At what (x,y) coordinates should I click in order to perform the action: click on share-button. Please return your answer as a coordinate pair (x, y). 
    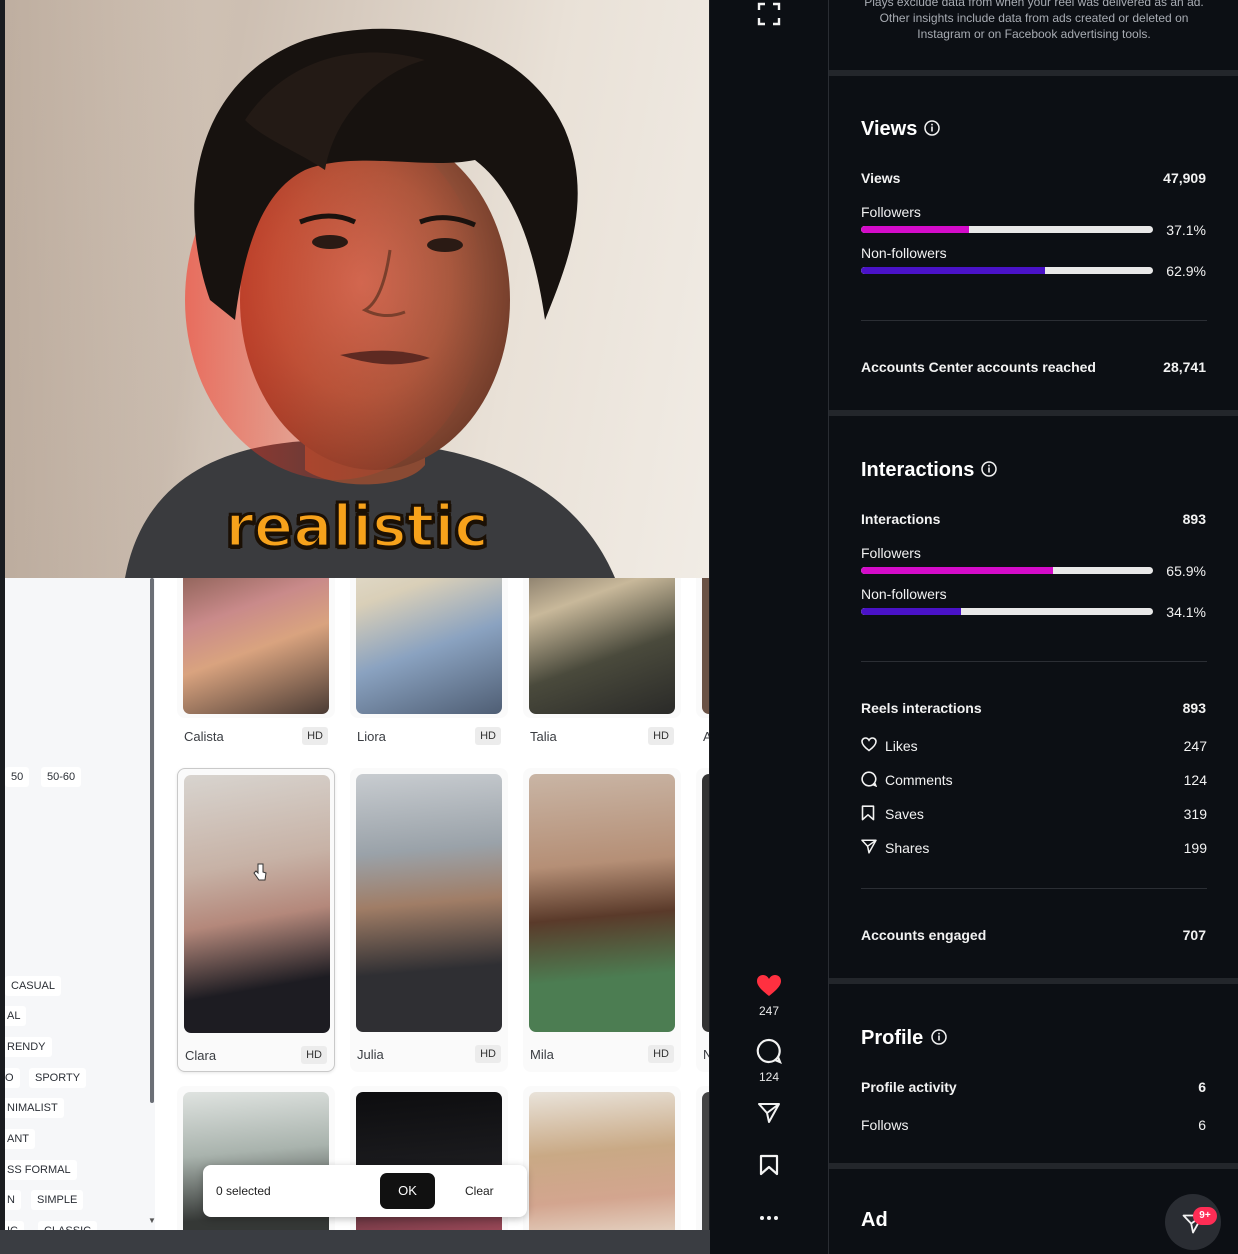
    Looking at the image, I should click on (769, 1115).